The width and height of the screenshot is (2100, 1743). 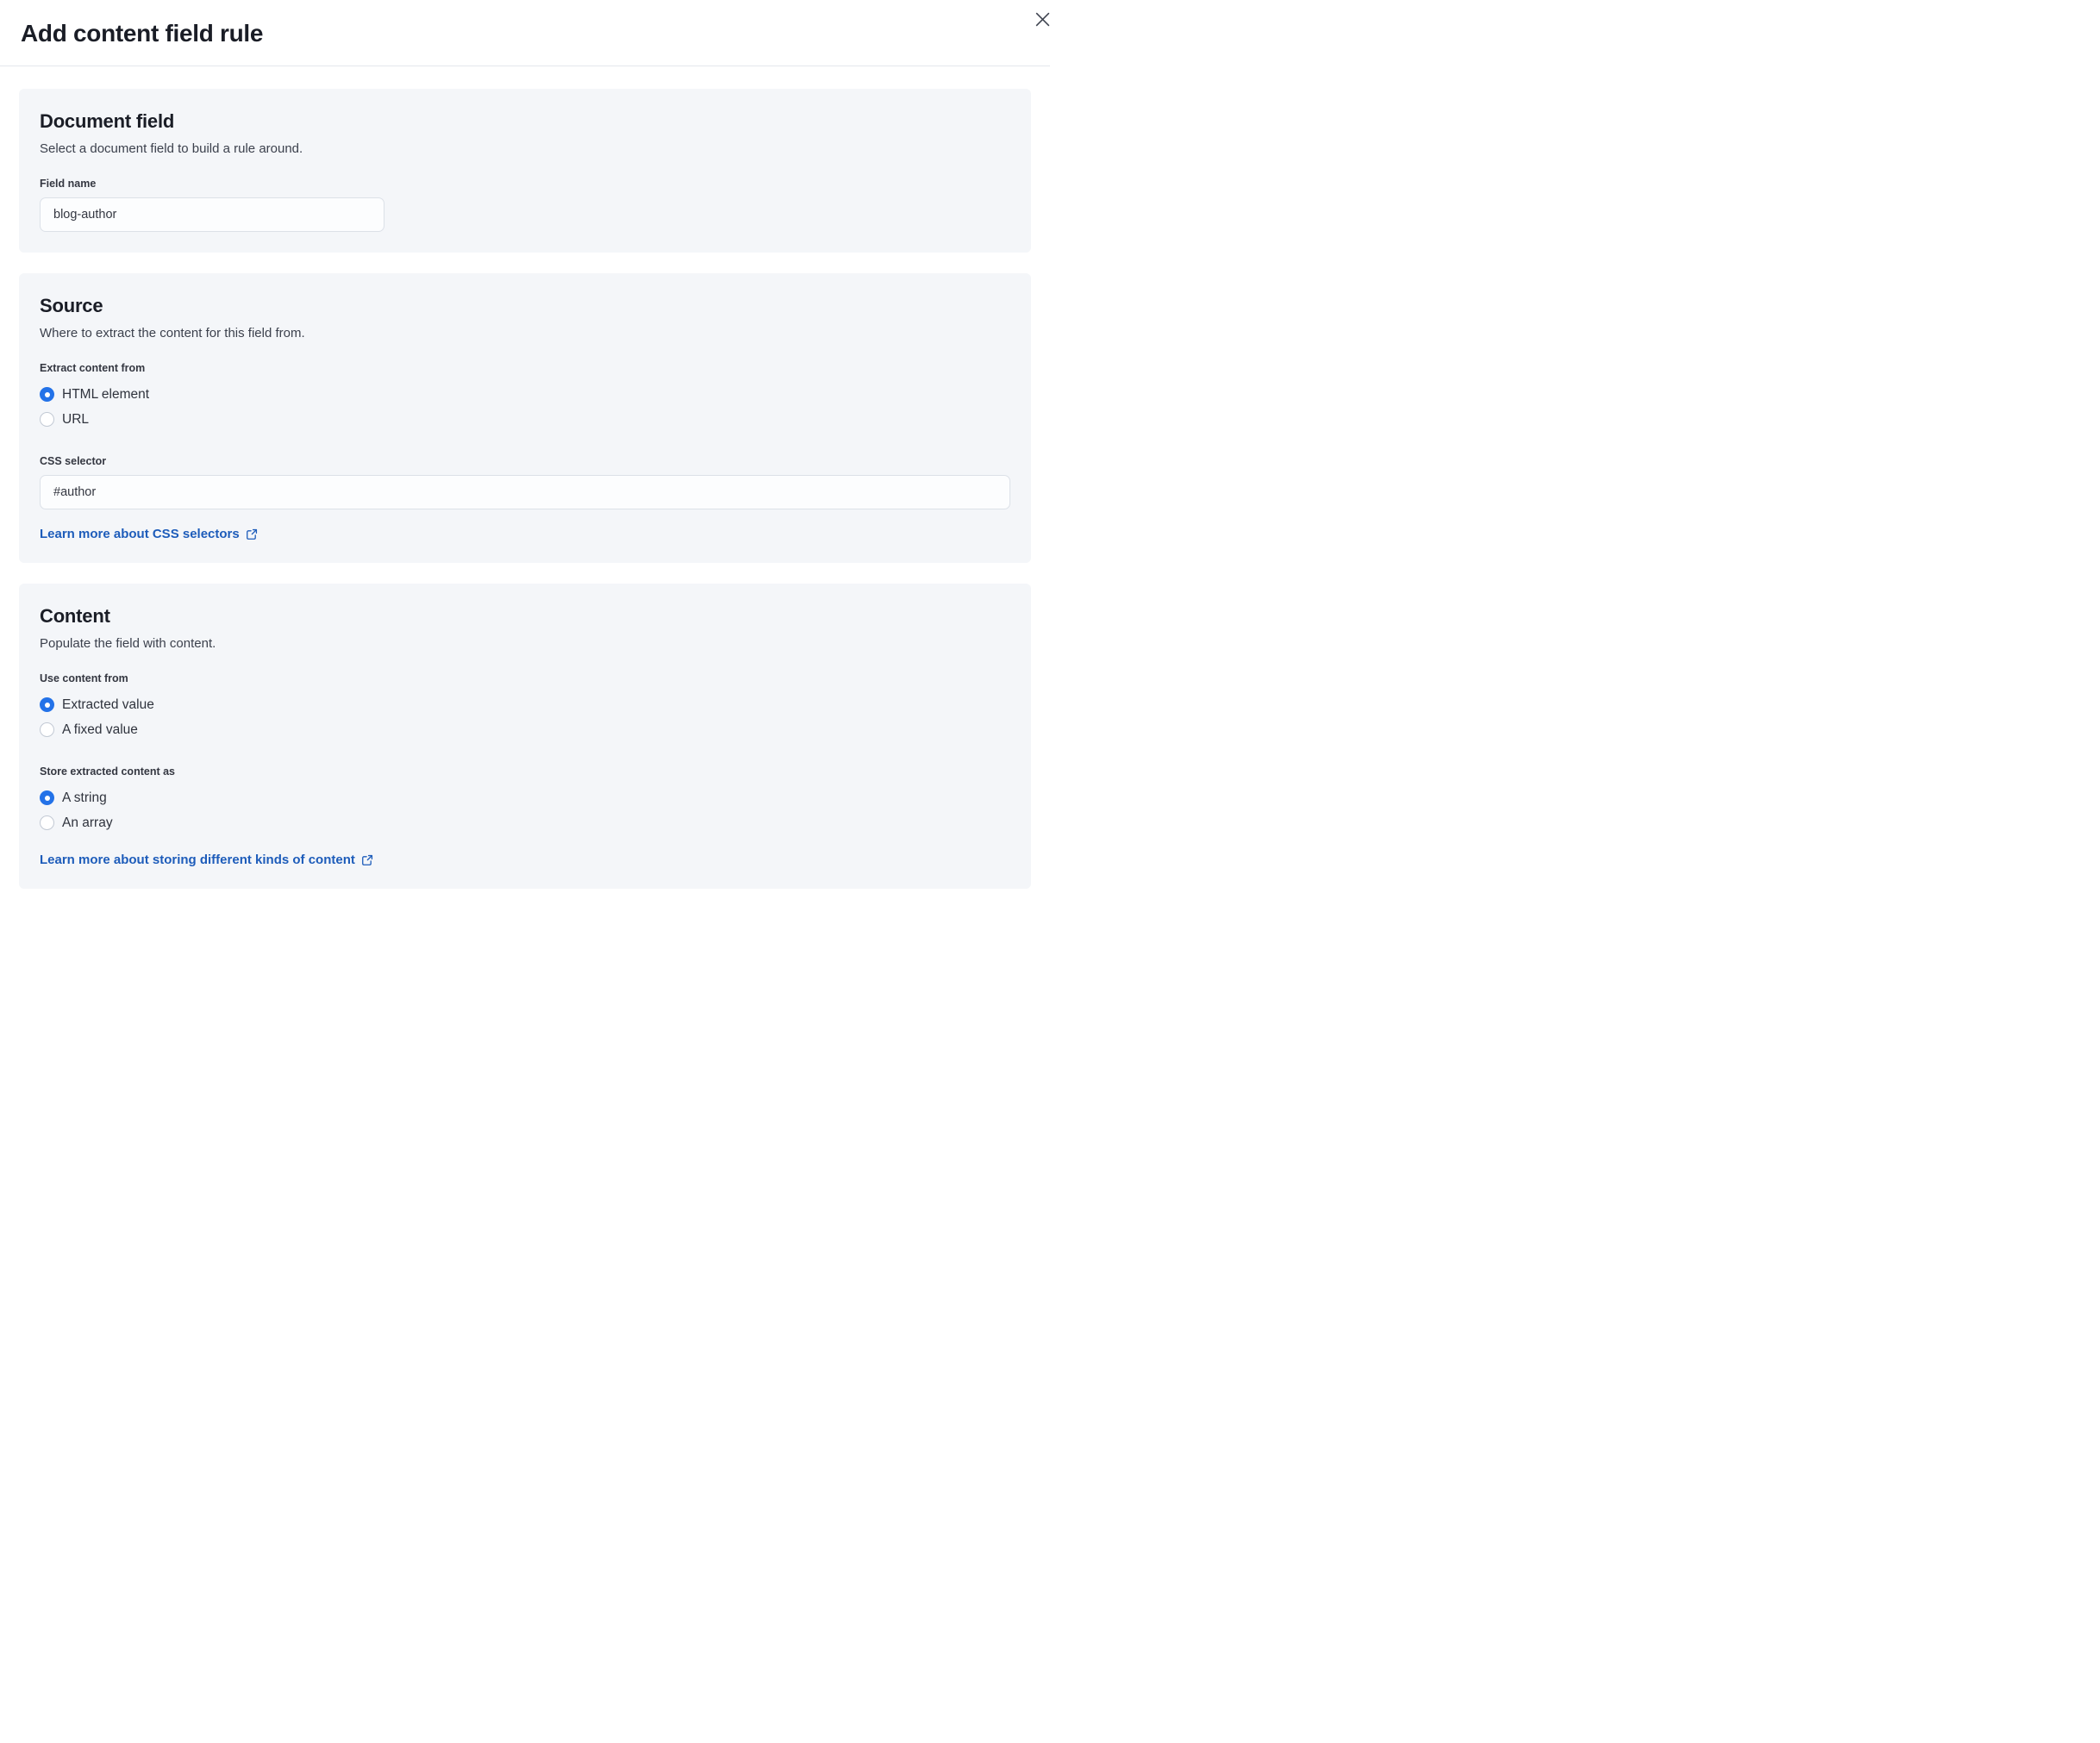 What do you see at coordinates (84, 798) in the screenshot?
I see `radio-option-label: A string` at bounding box center [84, 798].